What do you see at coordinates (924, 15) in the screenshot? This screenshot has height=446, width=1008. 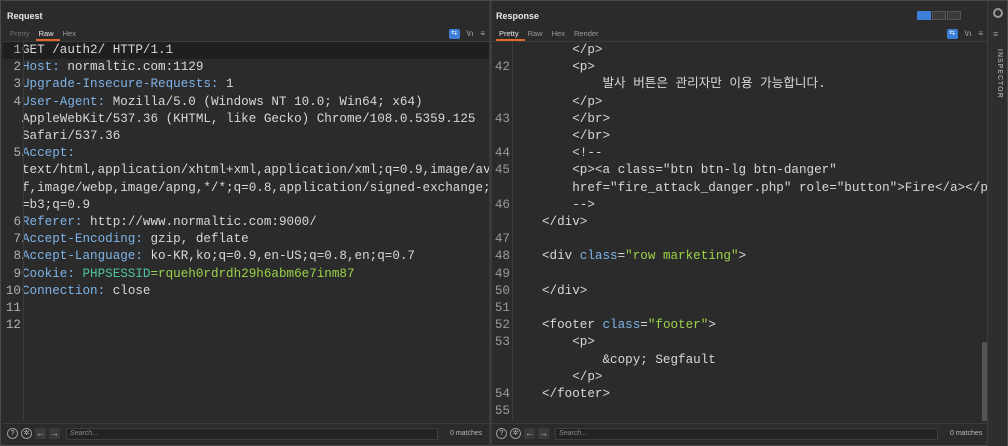 I see `layout-side-by-side-icon` at bounding box center [924, 15].